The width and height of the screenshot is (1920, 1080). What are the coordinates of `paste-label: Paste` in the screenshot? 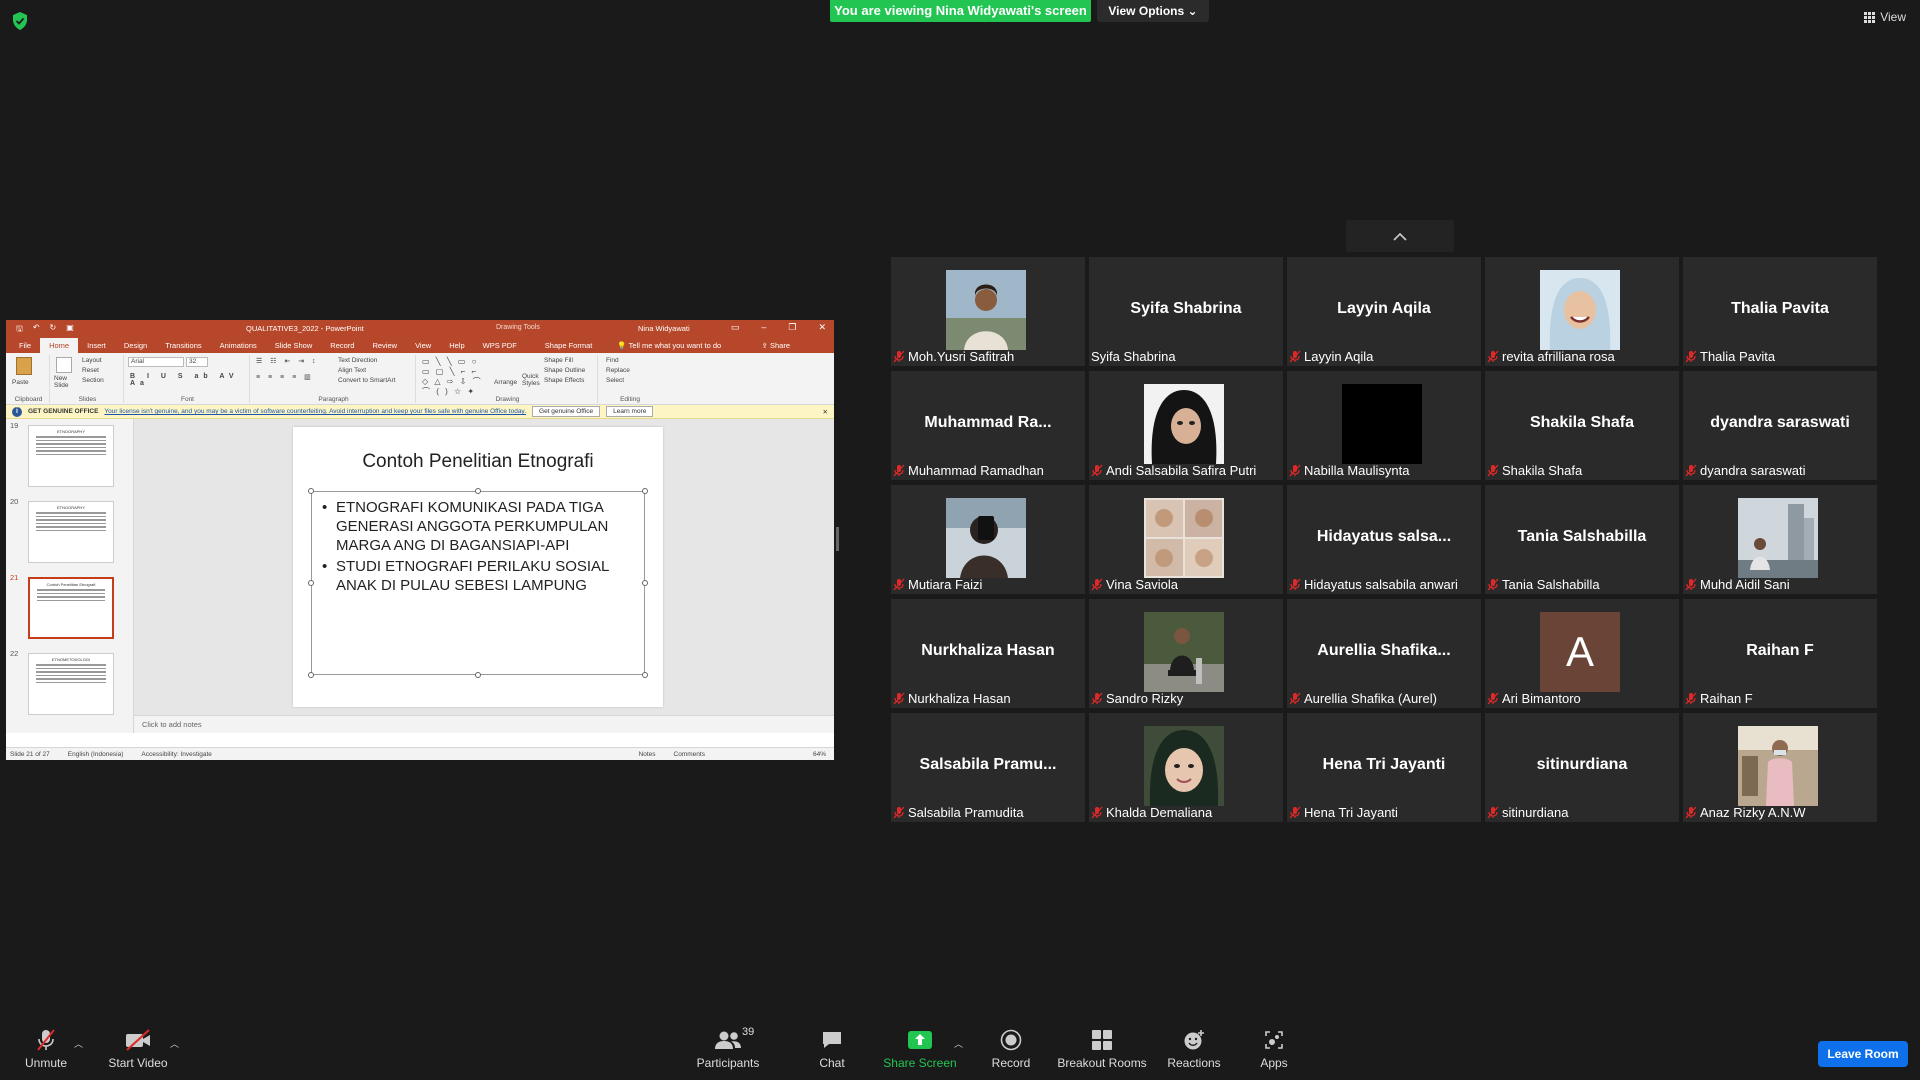 It's located at (20, 382).